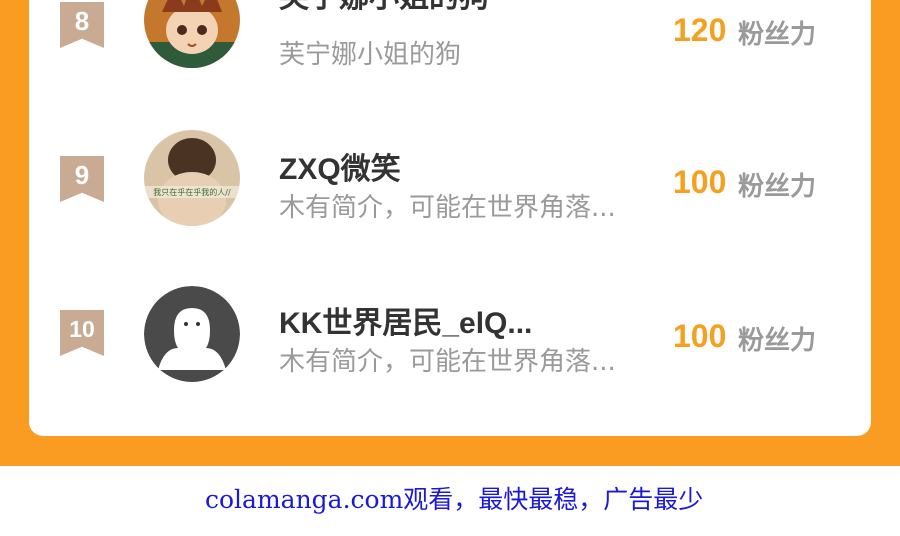 Image resolution: width=900 pixels, height=536 pixels. What do you see at coordinates (192, 334) in the screenshot?
I see `default-avatar-icon` at bounding box center [192, 334].